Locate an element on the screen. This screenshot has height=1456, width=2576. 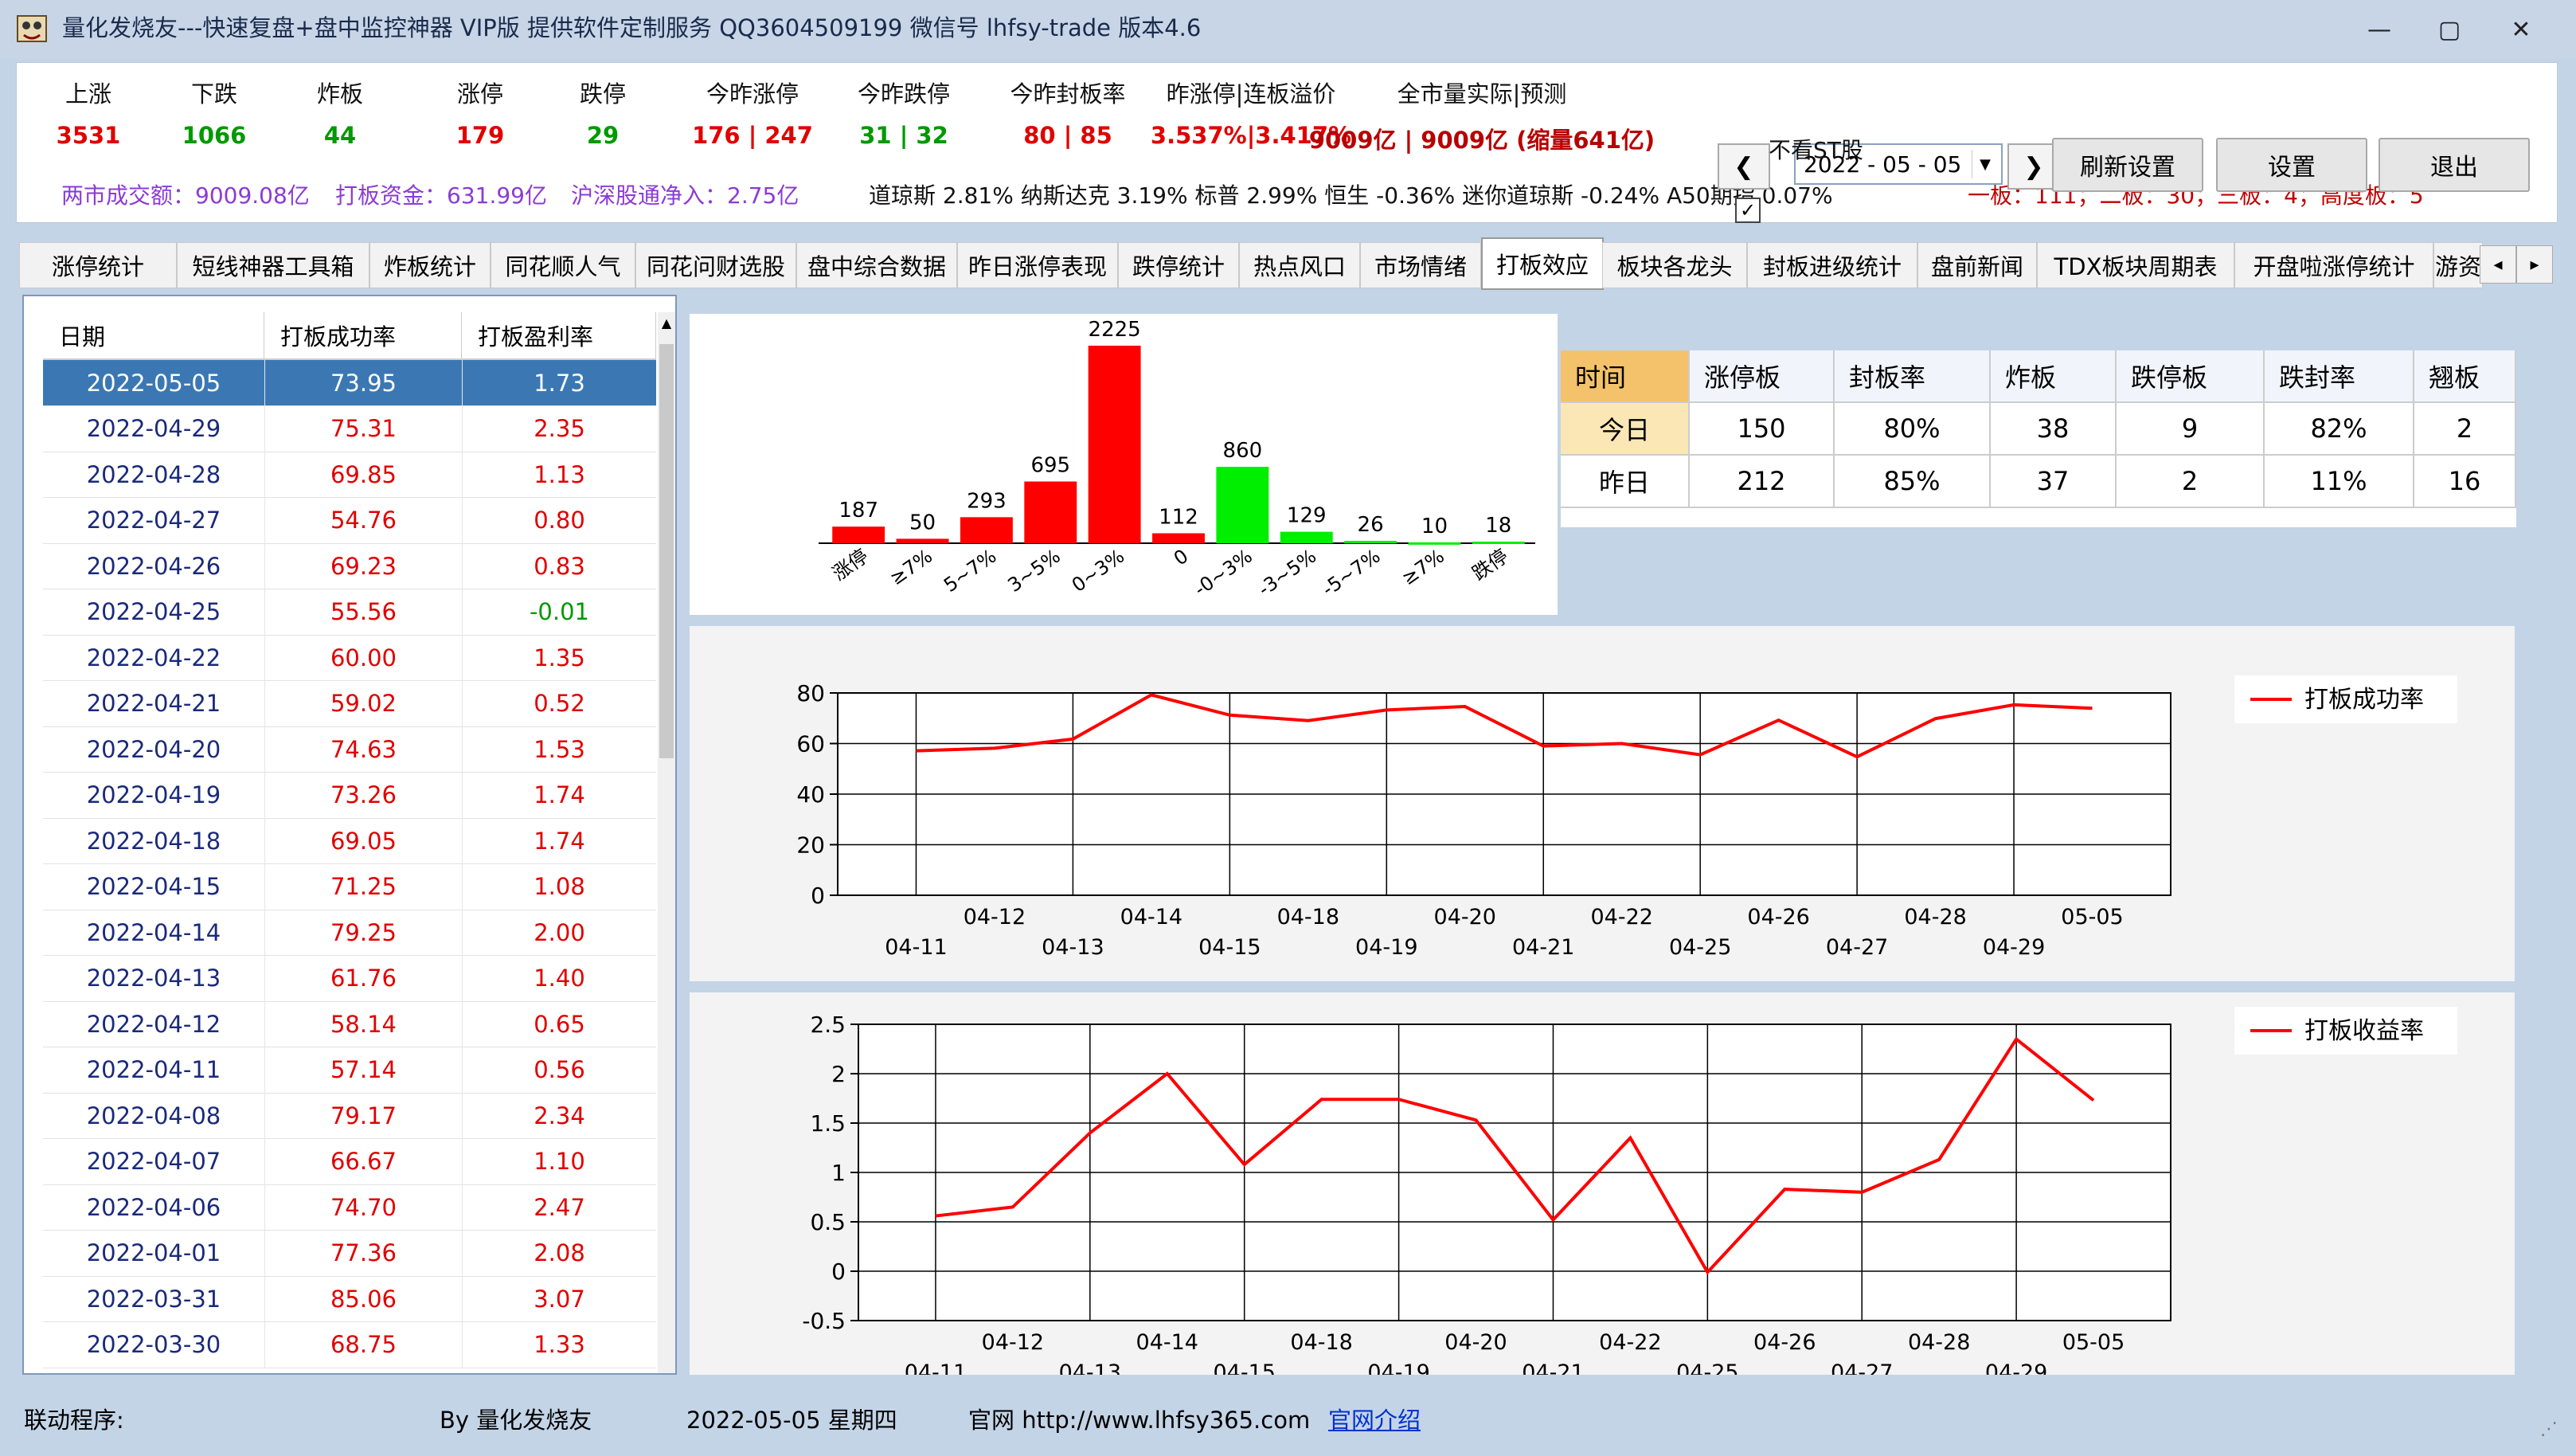
table-scrollbar: ▲ is located at coordinates (666, 842).